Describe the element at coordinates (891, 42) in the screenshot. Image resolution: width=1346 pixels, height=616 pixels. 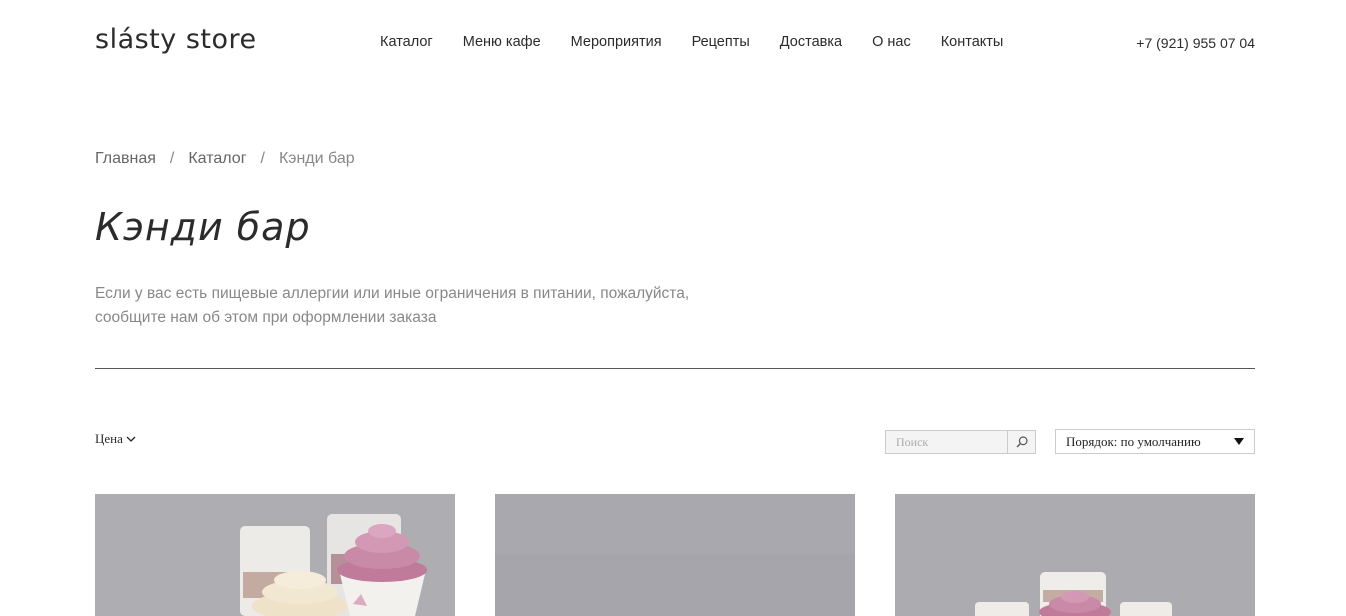
I see `nav-about: О нас` at that location.